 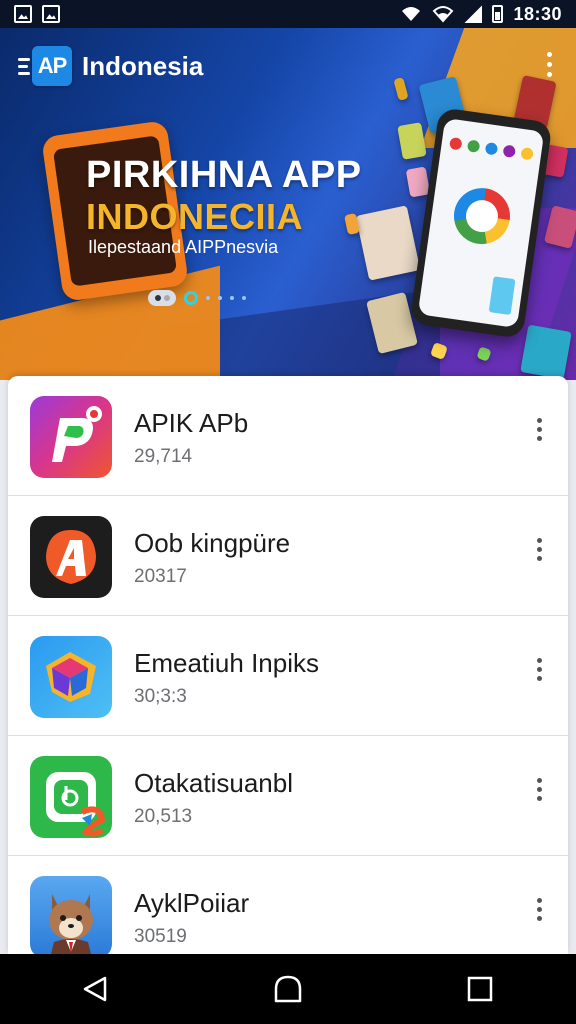 I want to click on app-name: AyklPoiiar, so click(x=192, y=903).